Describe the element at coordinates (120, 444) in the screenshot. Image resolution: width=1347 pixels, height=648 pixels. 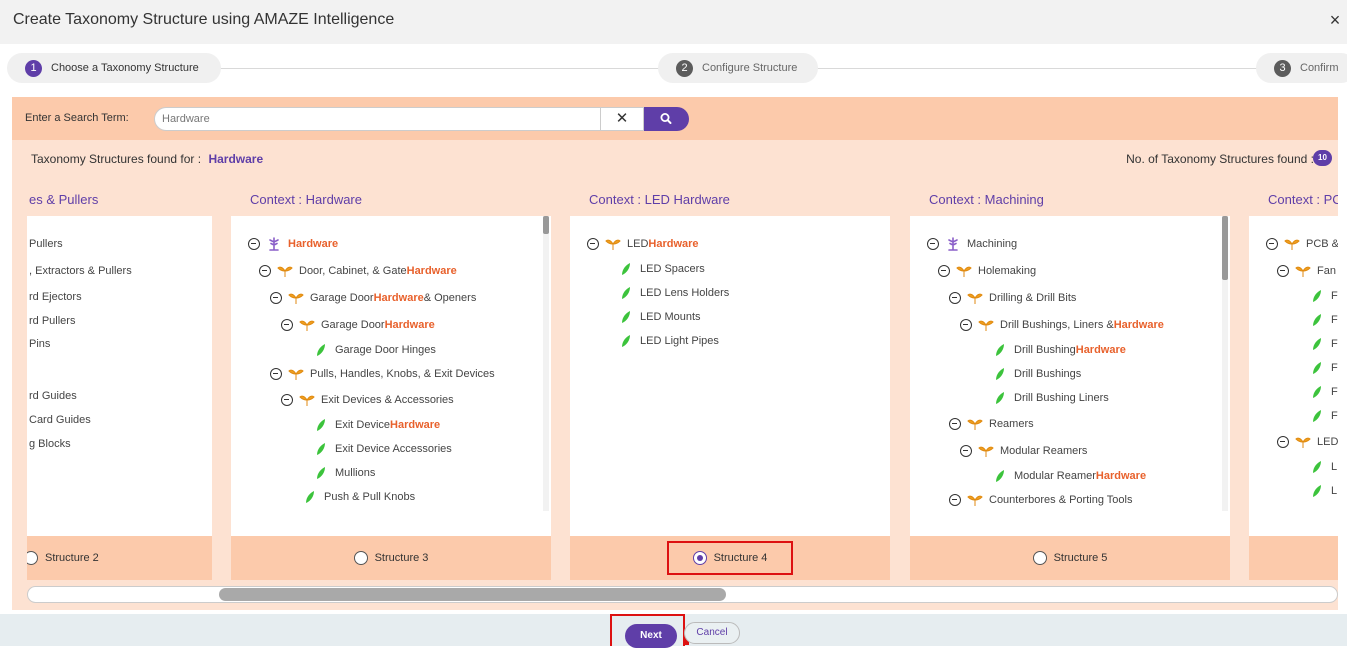
I see `tree-node: g Blocks` at that location.